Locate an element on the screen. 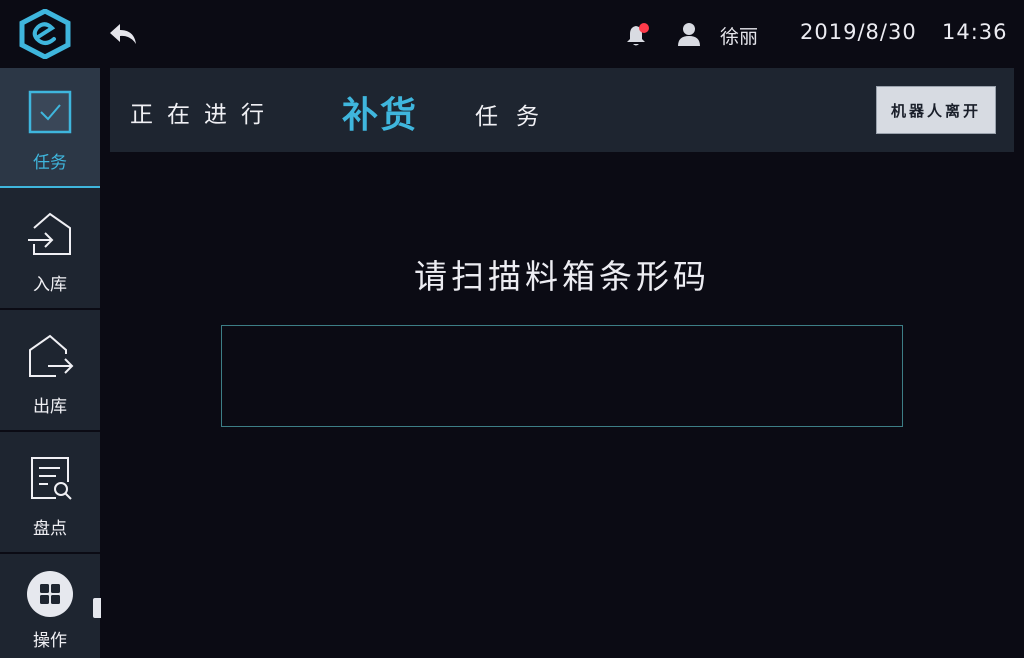  sidebar-item-inventory: 盘点 is located at coordinates (50, 494).